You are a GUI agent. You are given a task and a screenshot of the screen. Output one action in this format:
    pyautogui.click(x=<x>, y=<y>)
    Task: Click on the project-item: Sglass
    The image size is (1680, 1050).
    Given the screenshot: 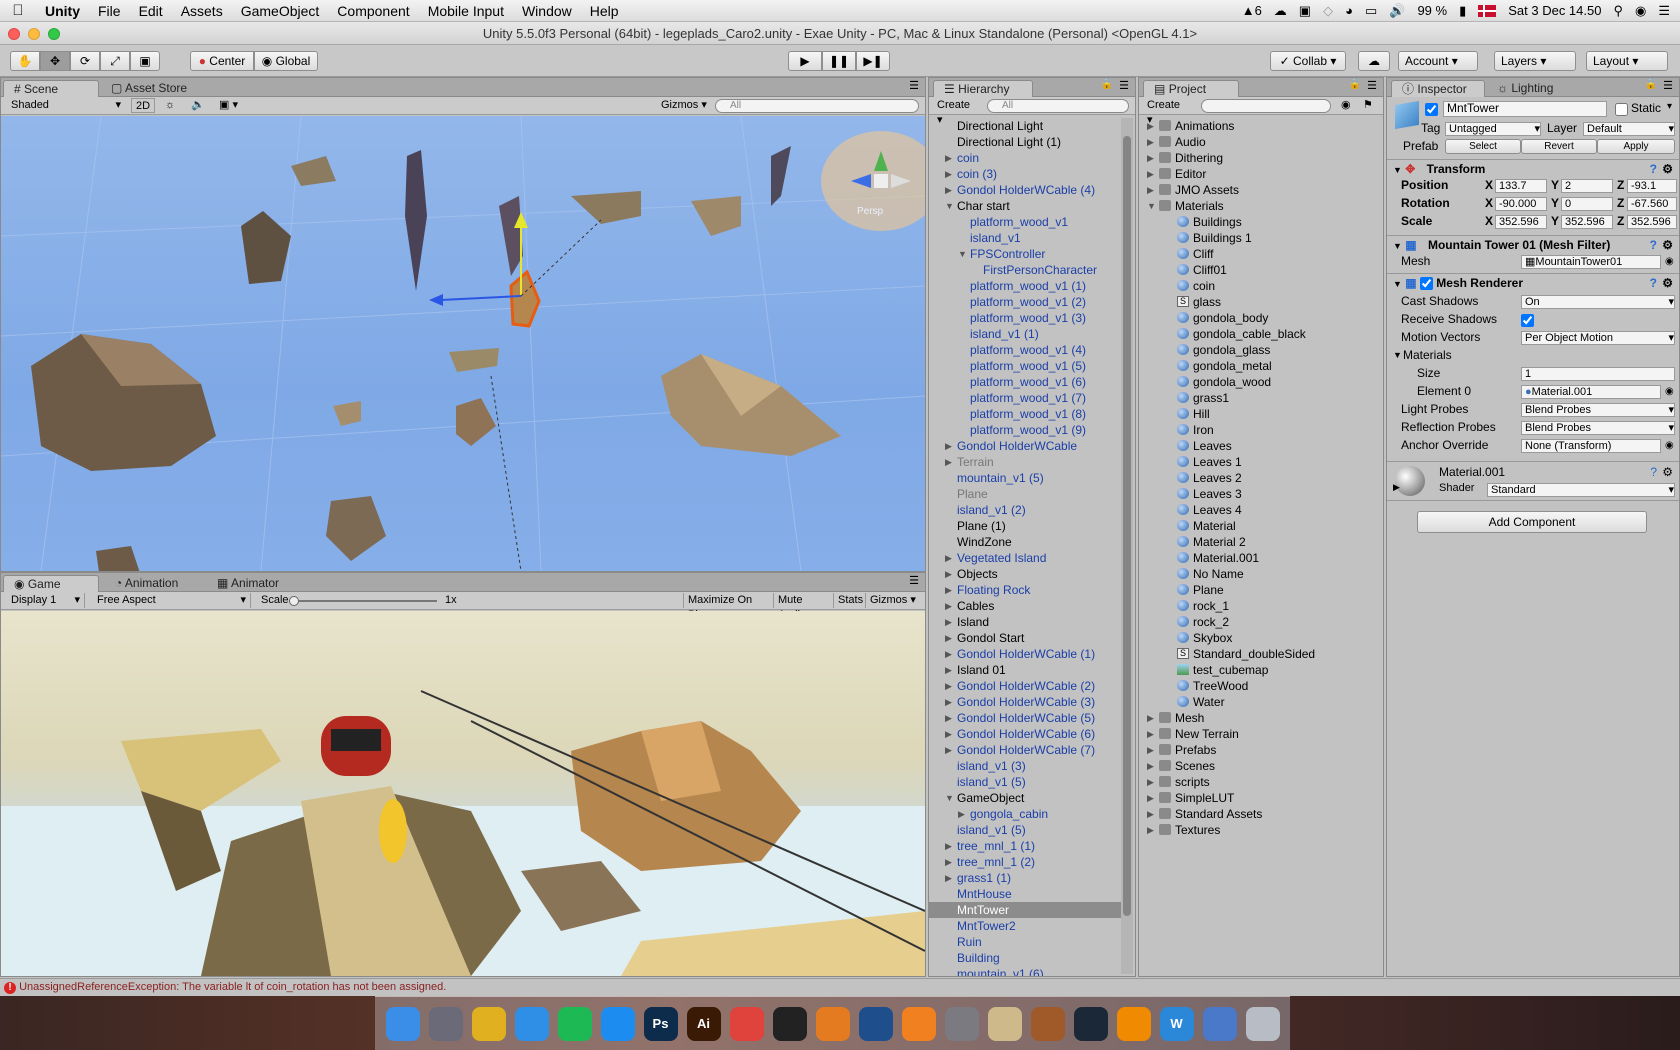 What is the action you would take?
    pyautogui.click(x=1261, y=302)
    